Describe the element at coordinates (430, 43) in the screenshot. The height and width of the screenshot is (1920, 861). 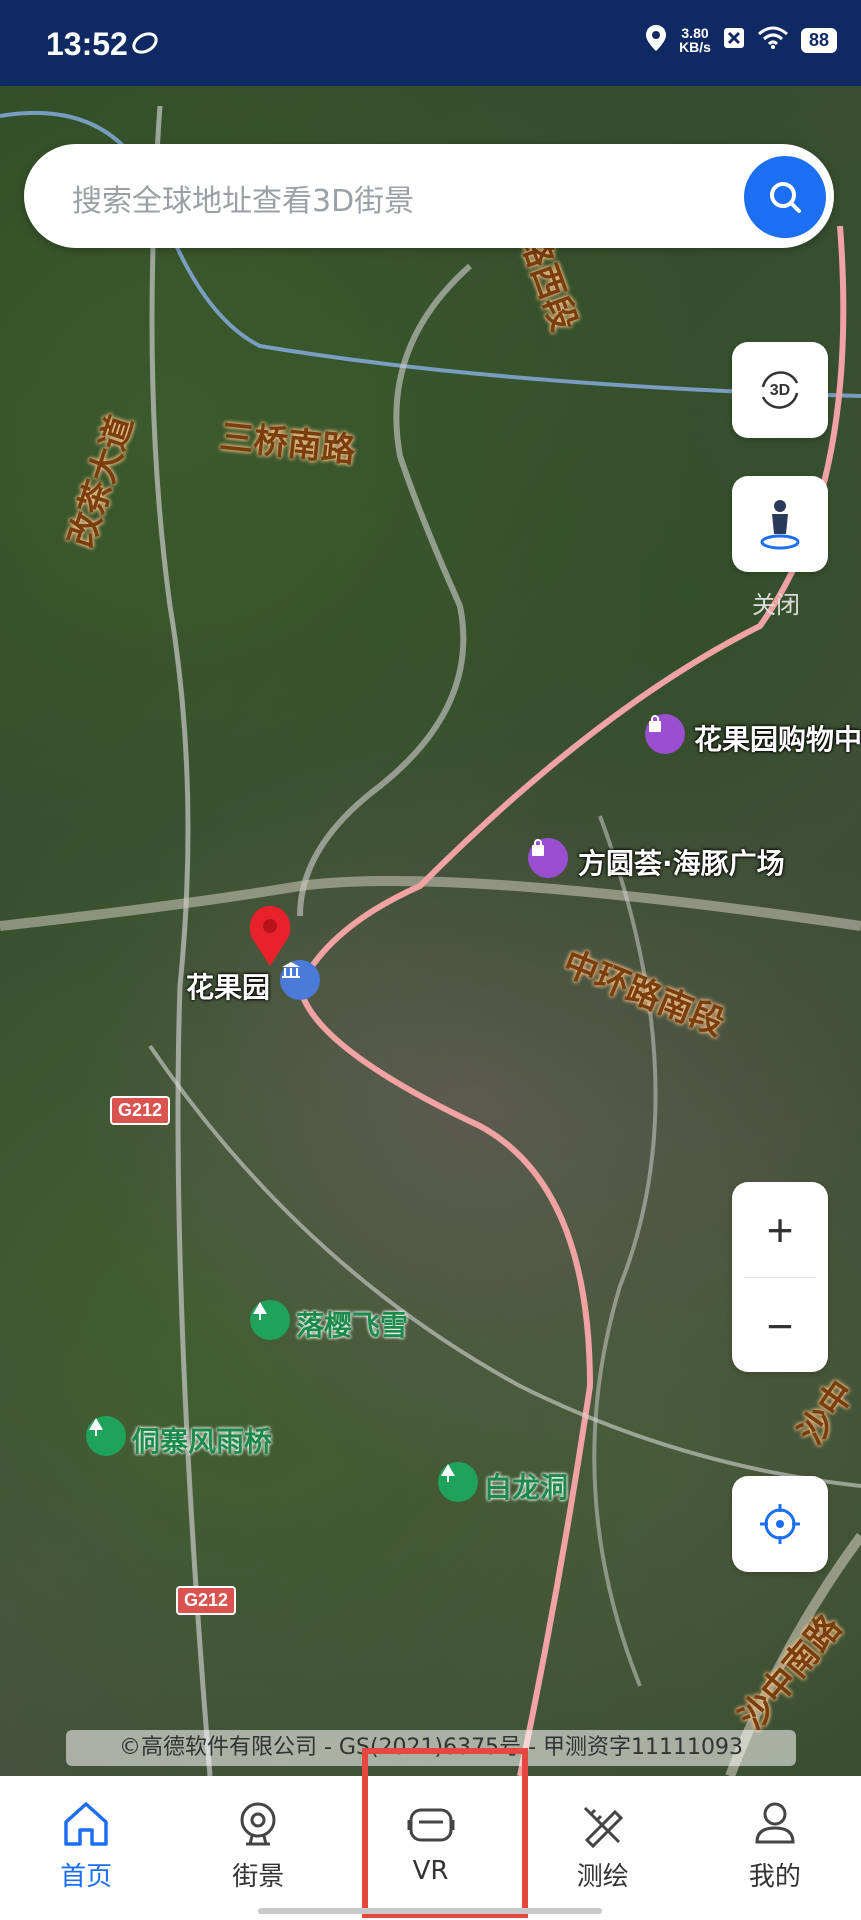
I see `status-bar: 13:52 3.80 KB/s 88` at that location.